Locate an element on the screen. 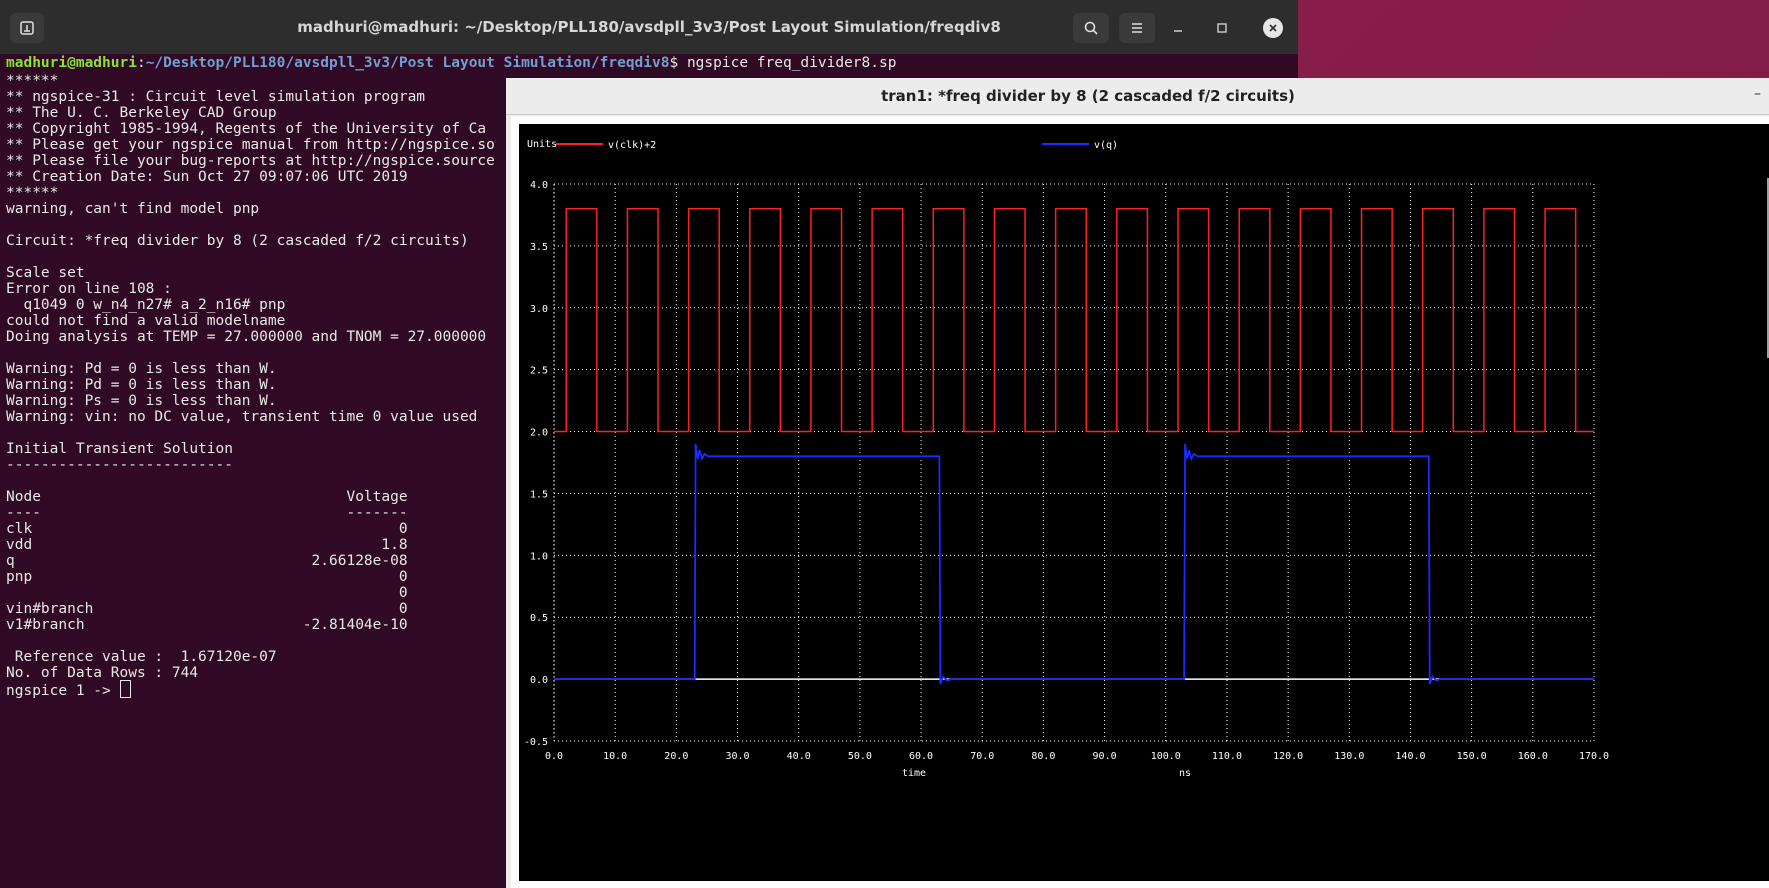 This screenshot has height=888, width=1769. y-tick-label: 2.0 is located at coordinates (539, 433).